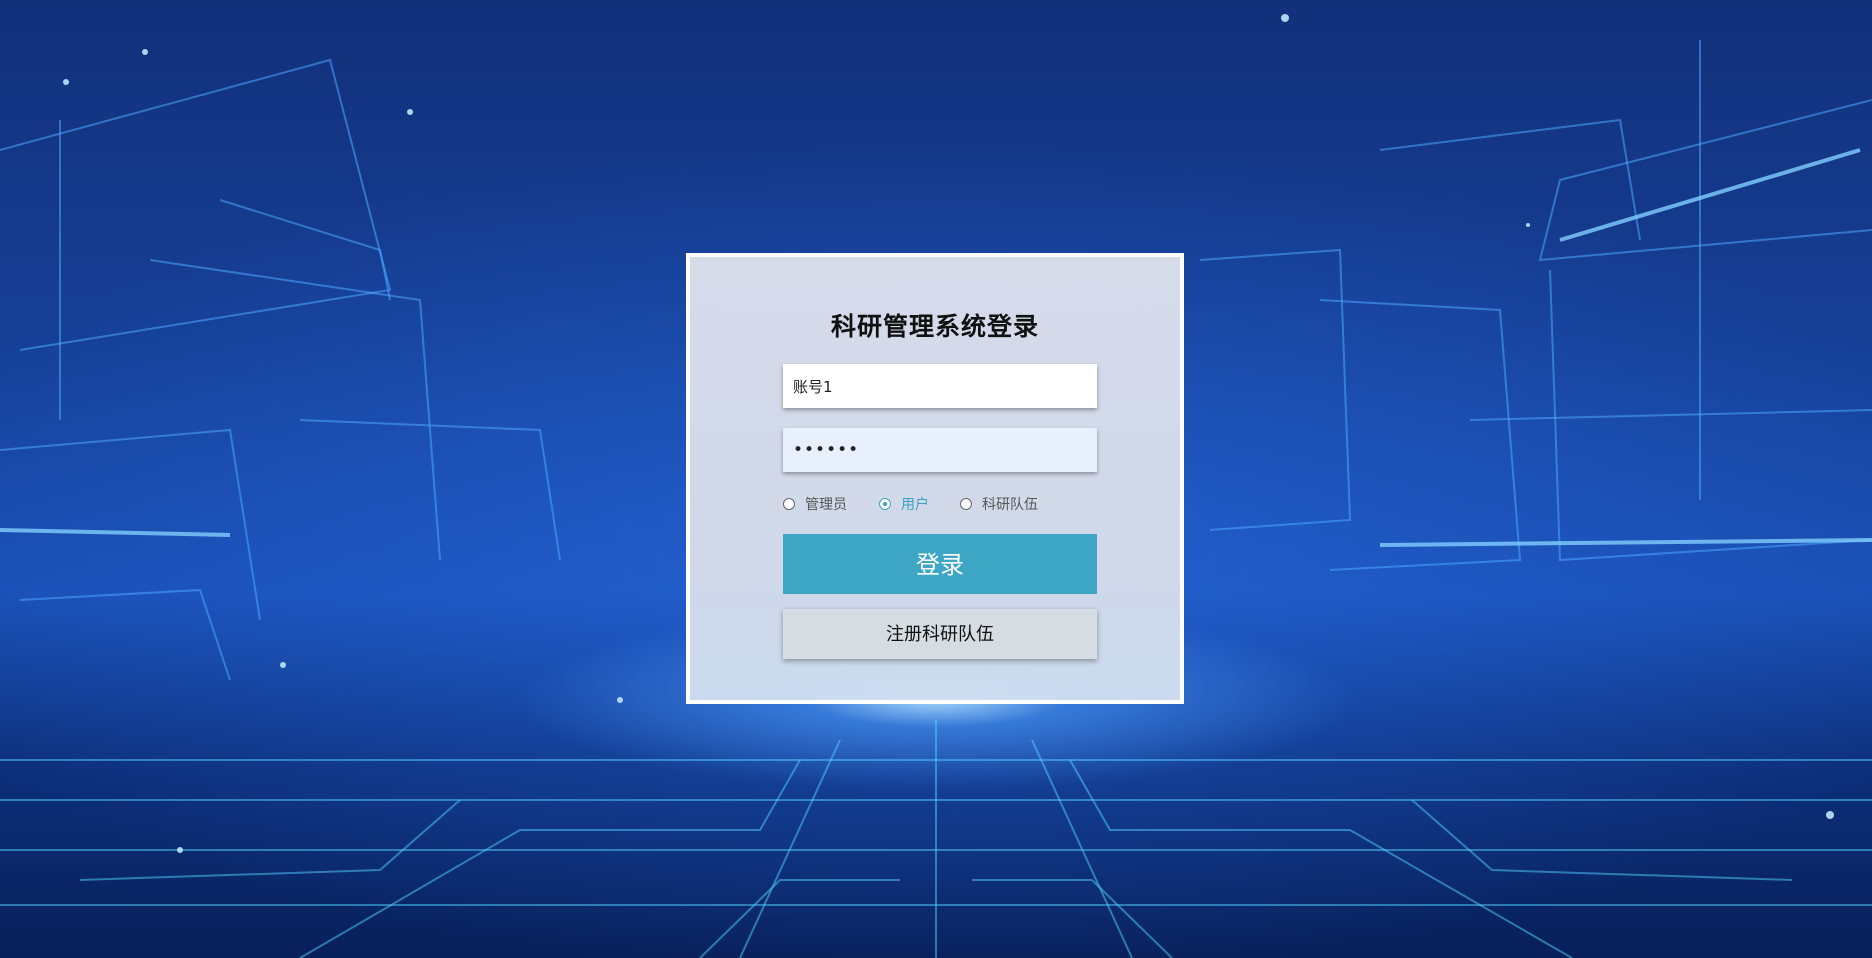  I want to click on login-button: 登录, so click(940, 564).